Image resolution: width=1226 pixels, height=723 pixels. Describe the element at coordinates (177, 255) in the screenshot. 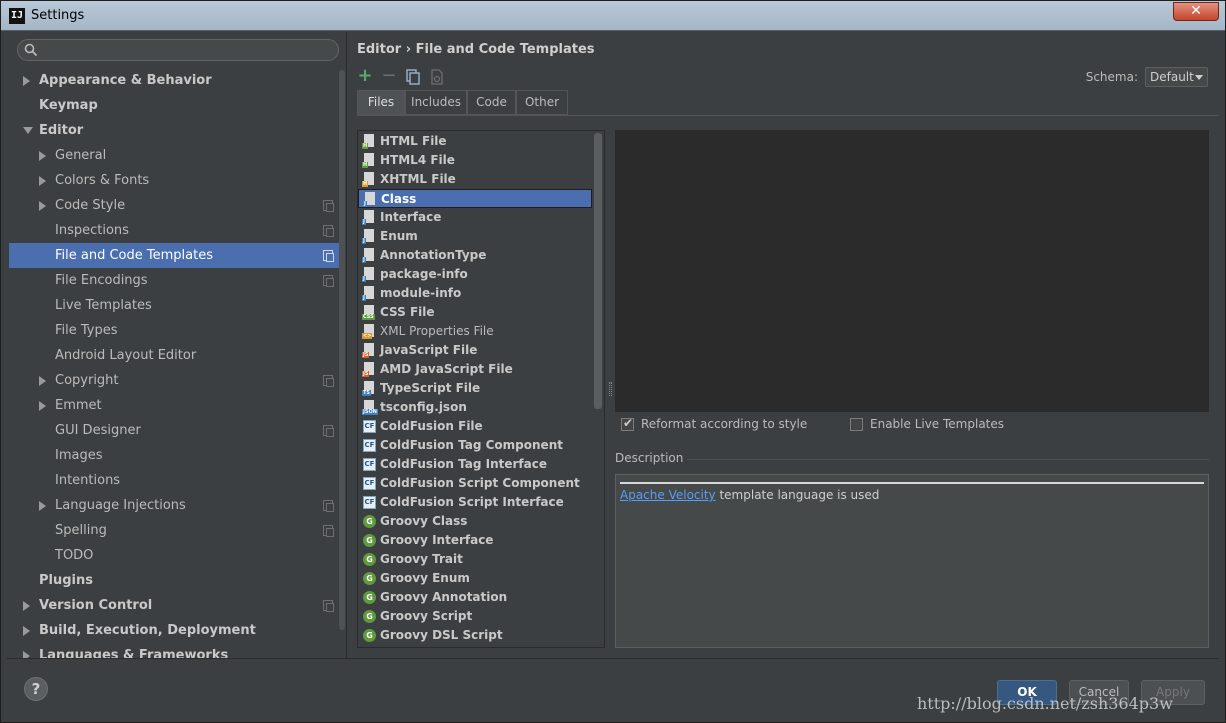

I see `sidebar-item-file-and-code-templates: File and Code Templates` at that location.